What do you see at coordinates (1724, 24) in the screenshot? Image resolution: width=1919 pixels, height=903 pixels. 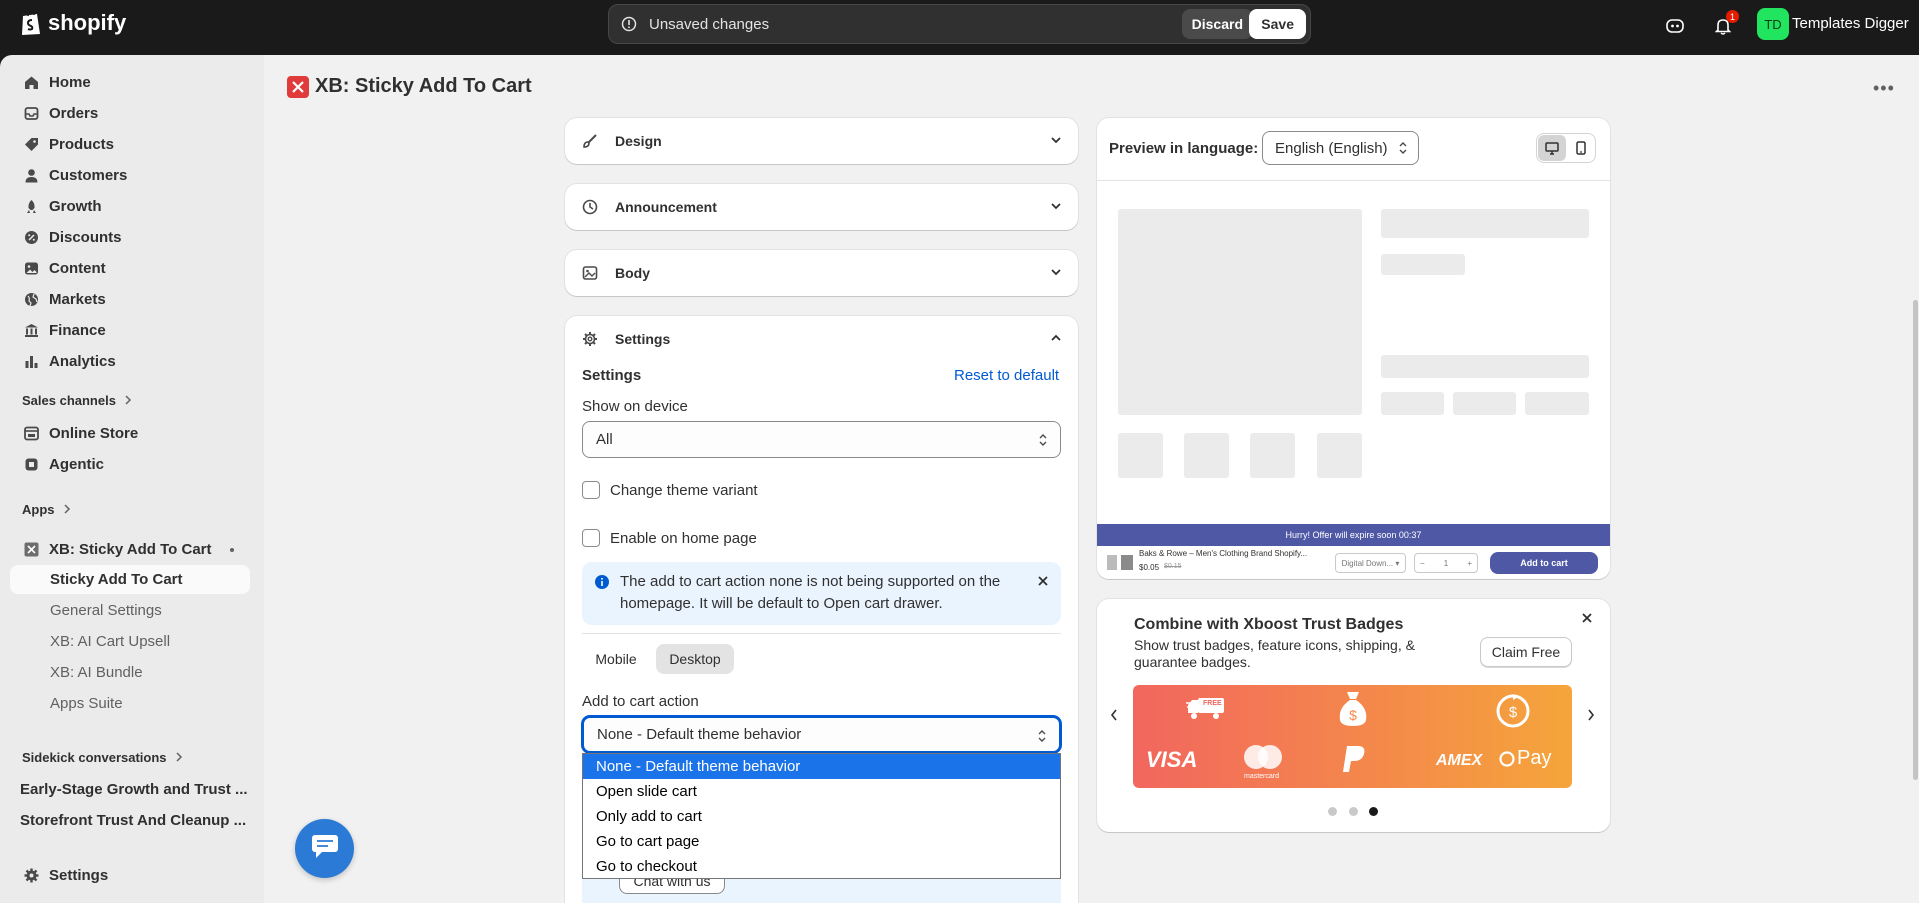 I see `notifications-bell-icon: 1` at bounding box center [1724, 24].